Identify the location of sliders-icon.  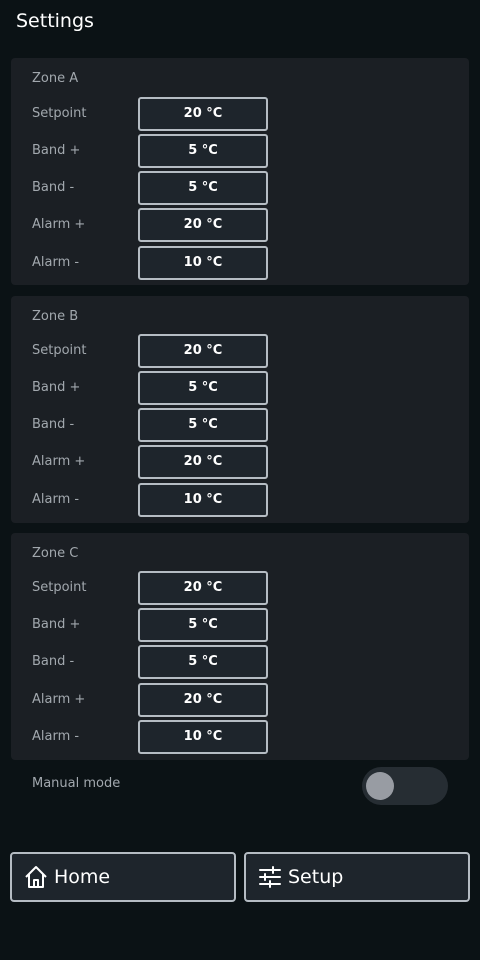
(270, 877).